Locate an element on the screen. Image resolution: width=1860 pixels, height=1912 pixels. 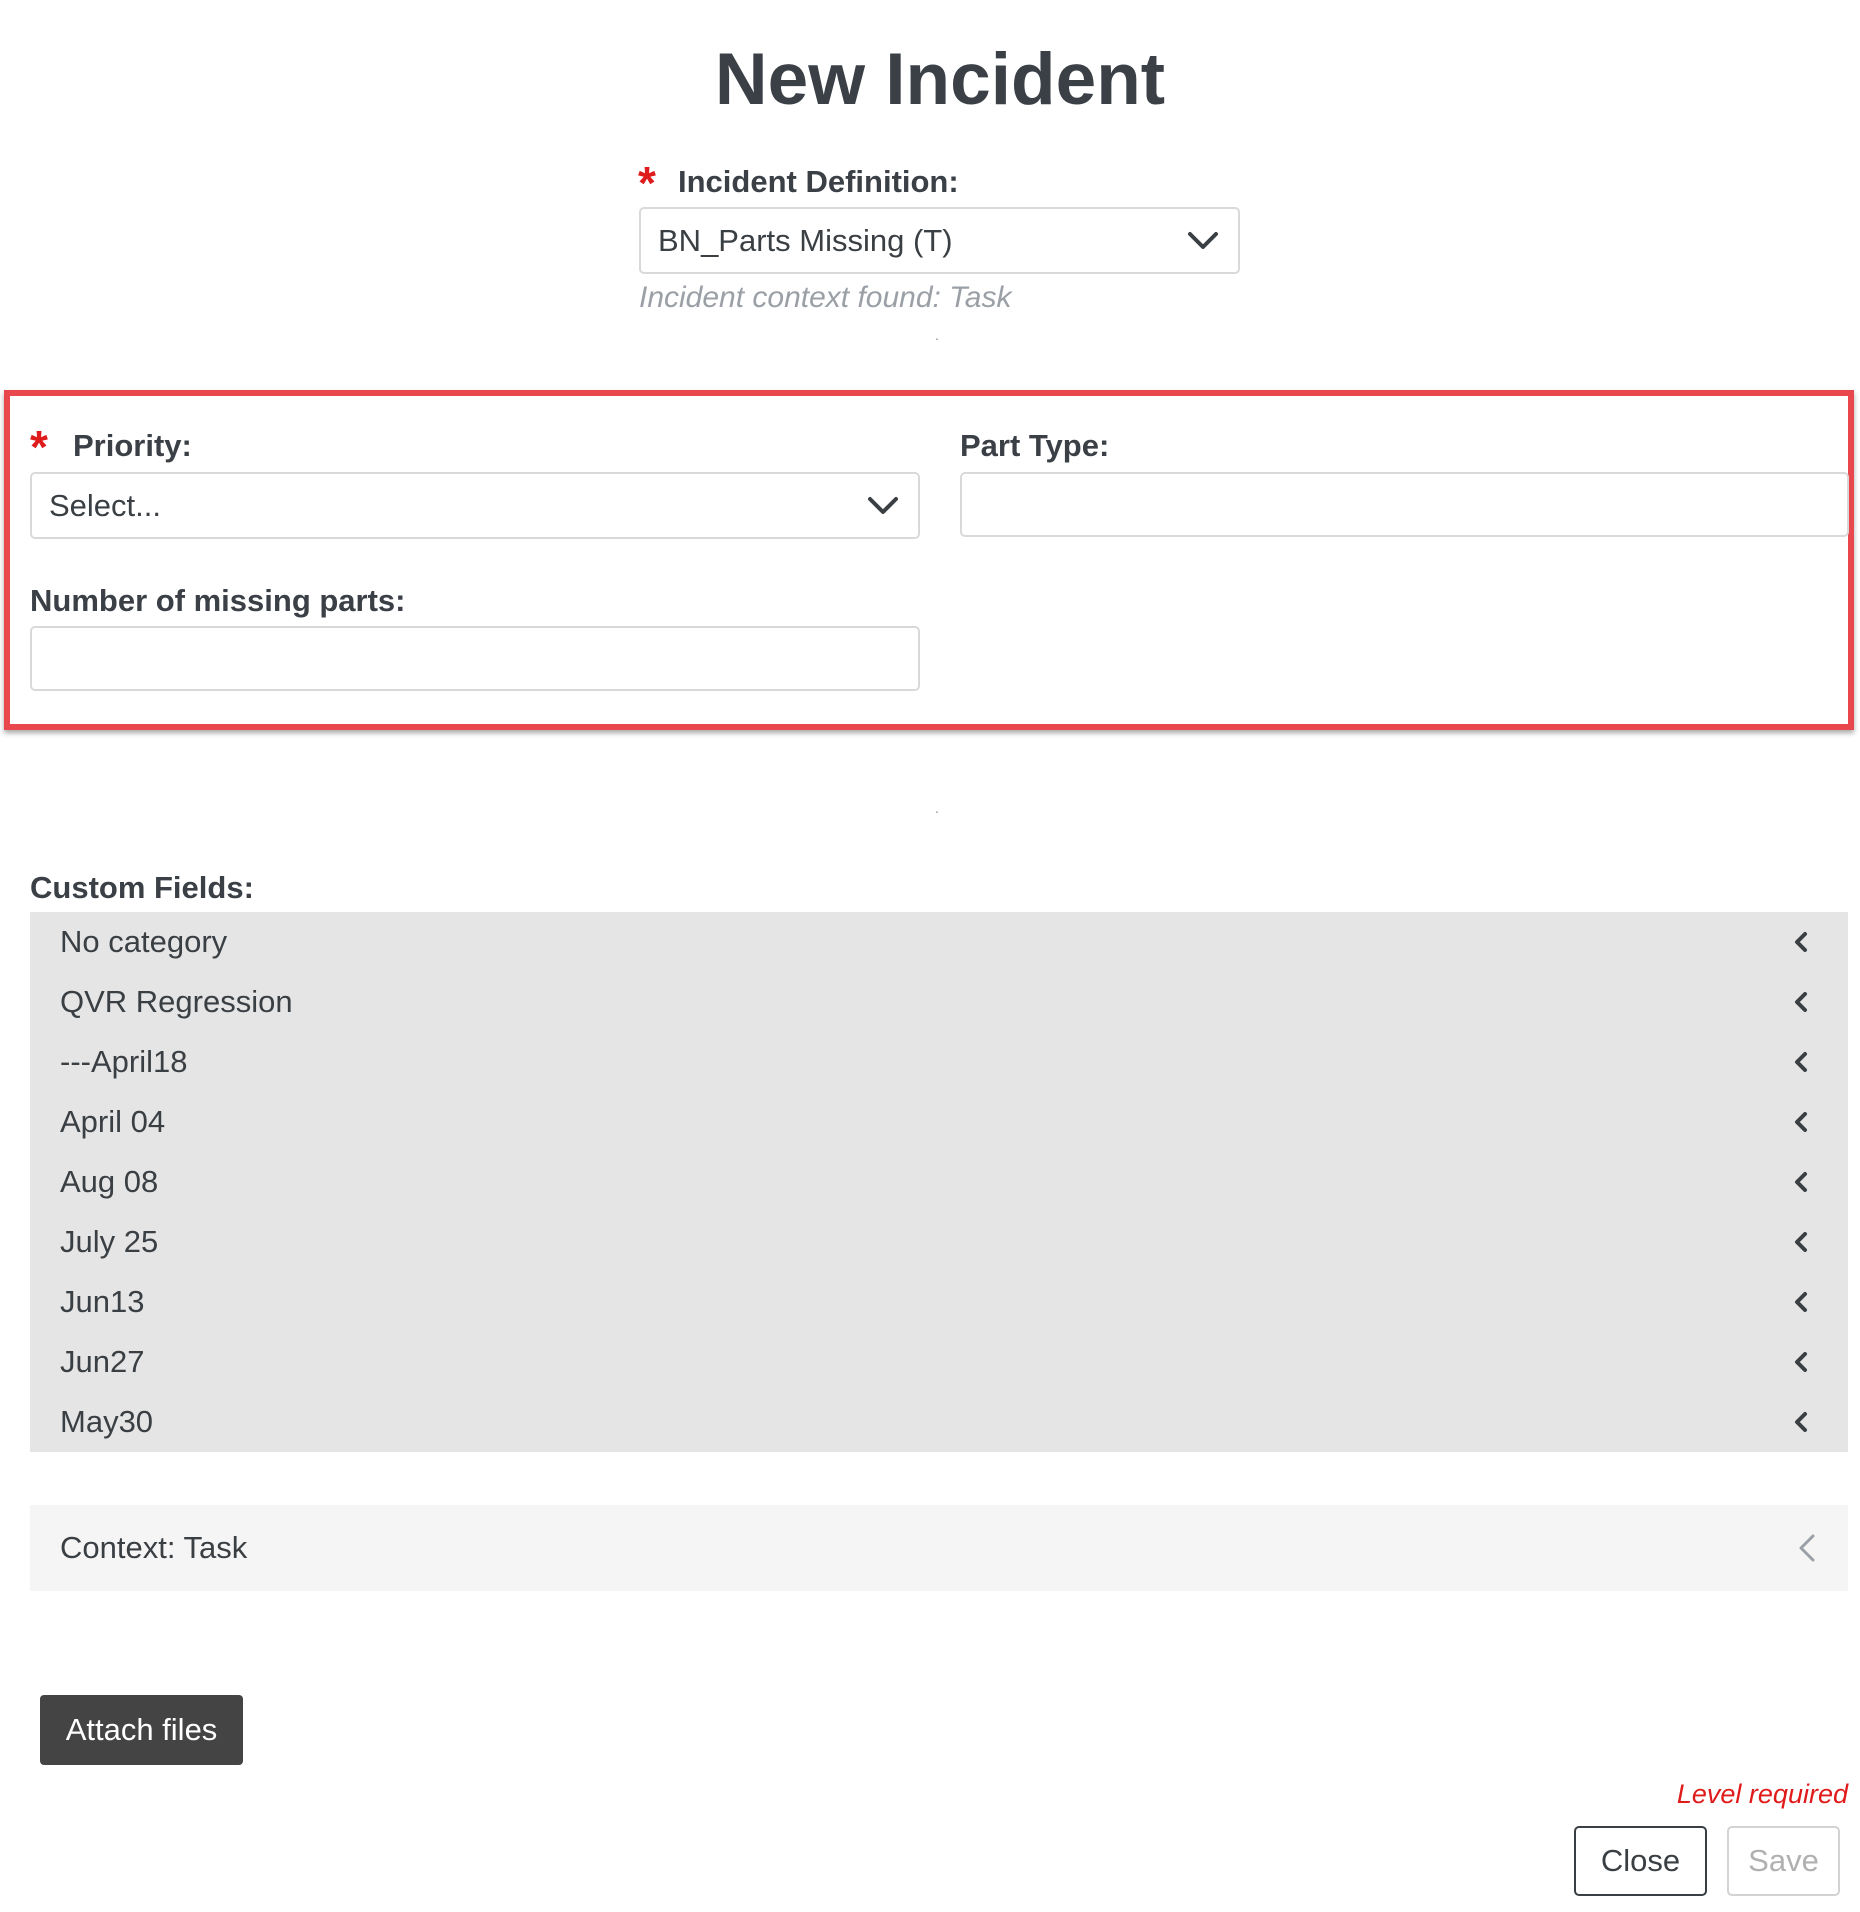
close-button: Close is located at coordinates (1640, 1861).